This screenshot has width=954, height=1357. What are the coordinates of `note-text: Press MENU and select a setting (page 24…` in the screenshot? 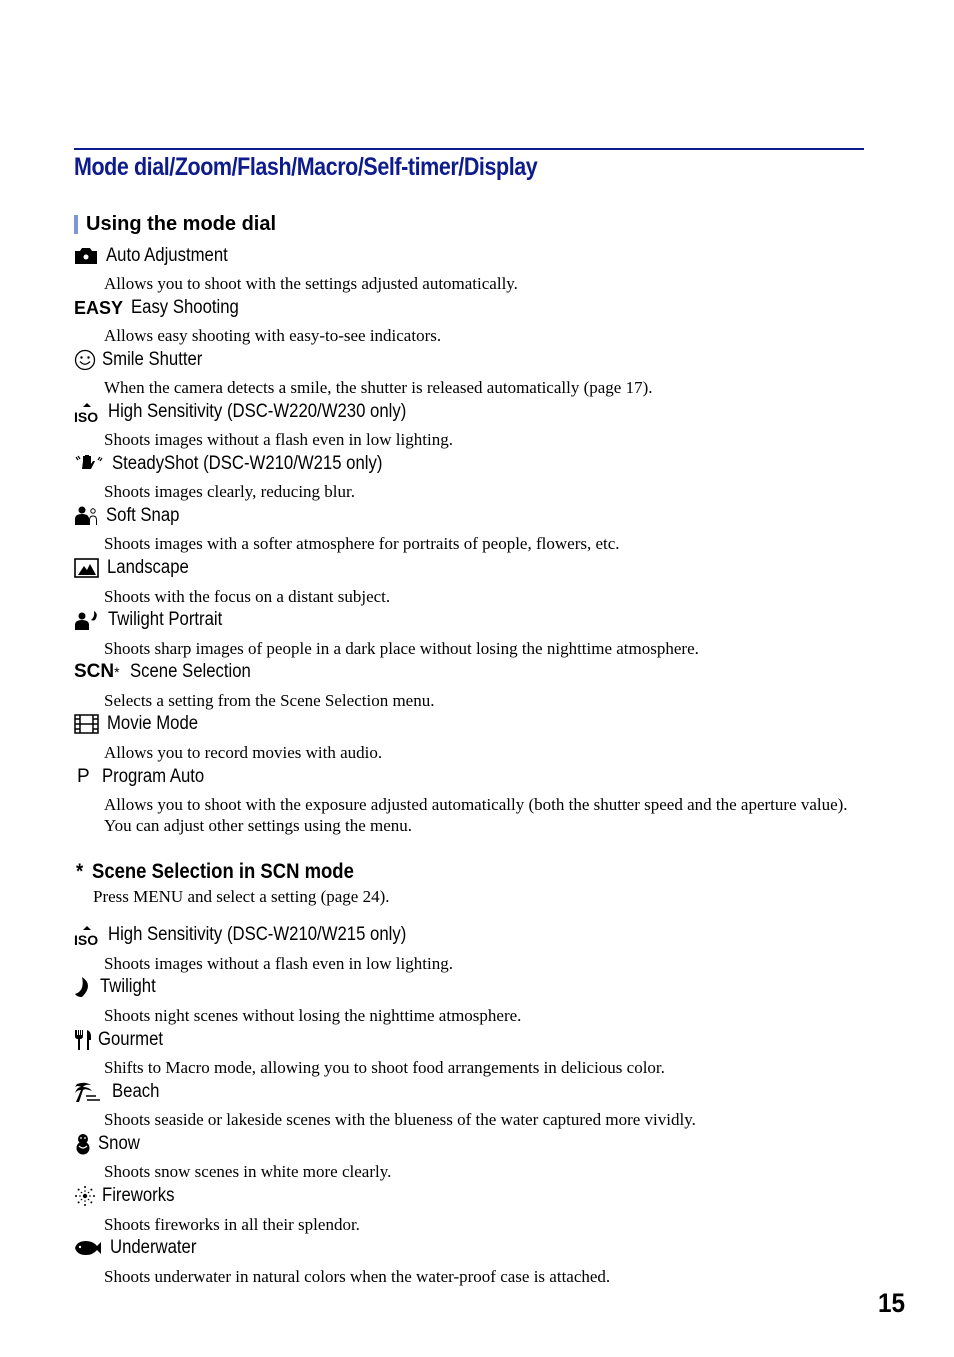 It's located at (241, 896).